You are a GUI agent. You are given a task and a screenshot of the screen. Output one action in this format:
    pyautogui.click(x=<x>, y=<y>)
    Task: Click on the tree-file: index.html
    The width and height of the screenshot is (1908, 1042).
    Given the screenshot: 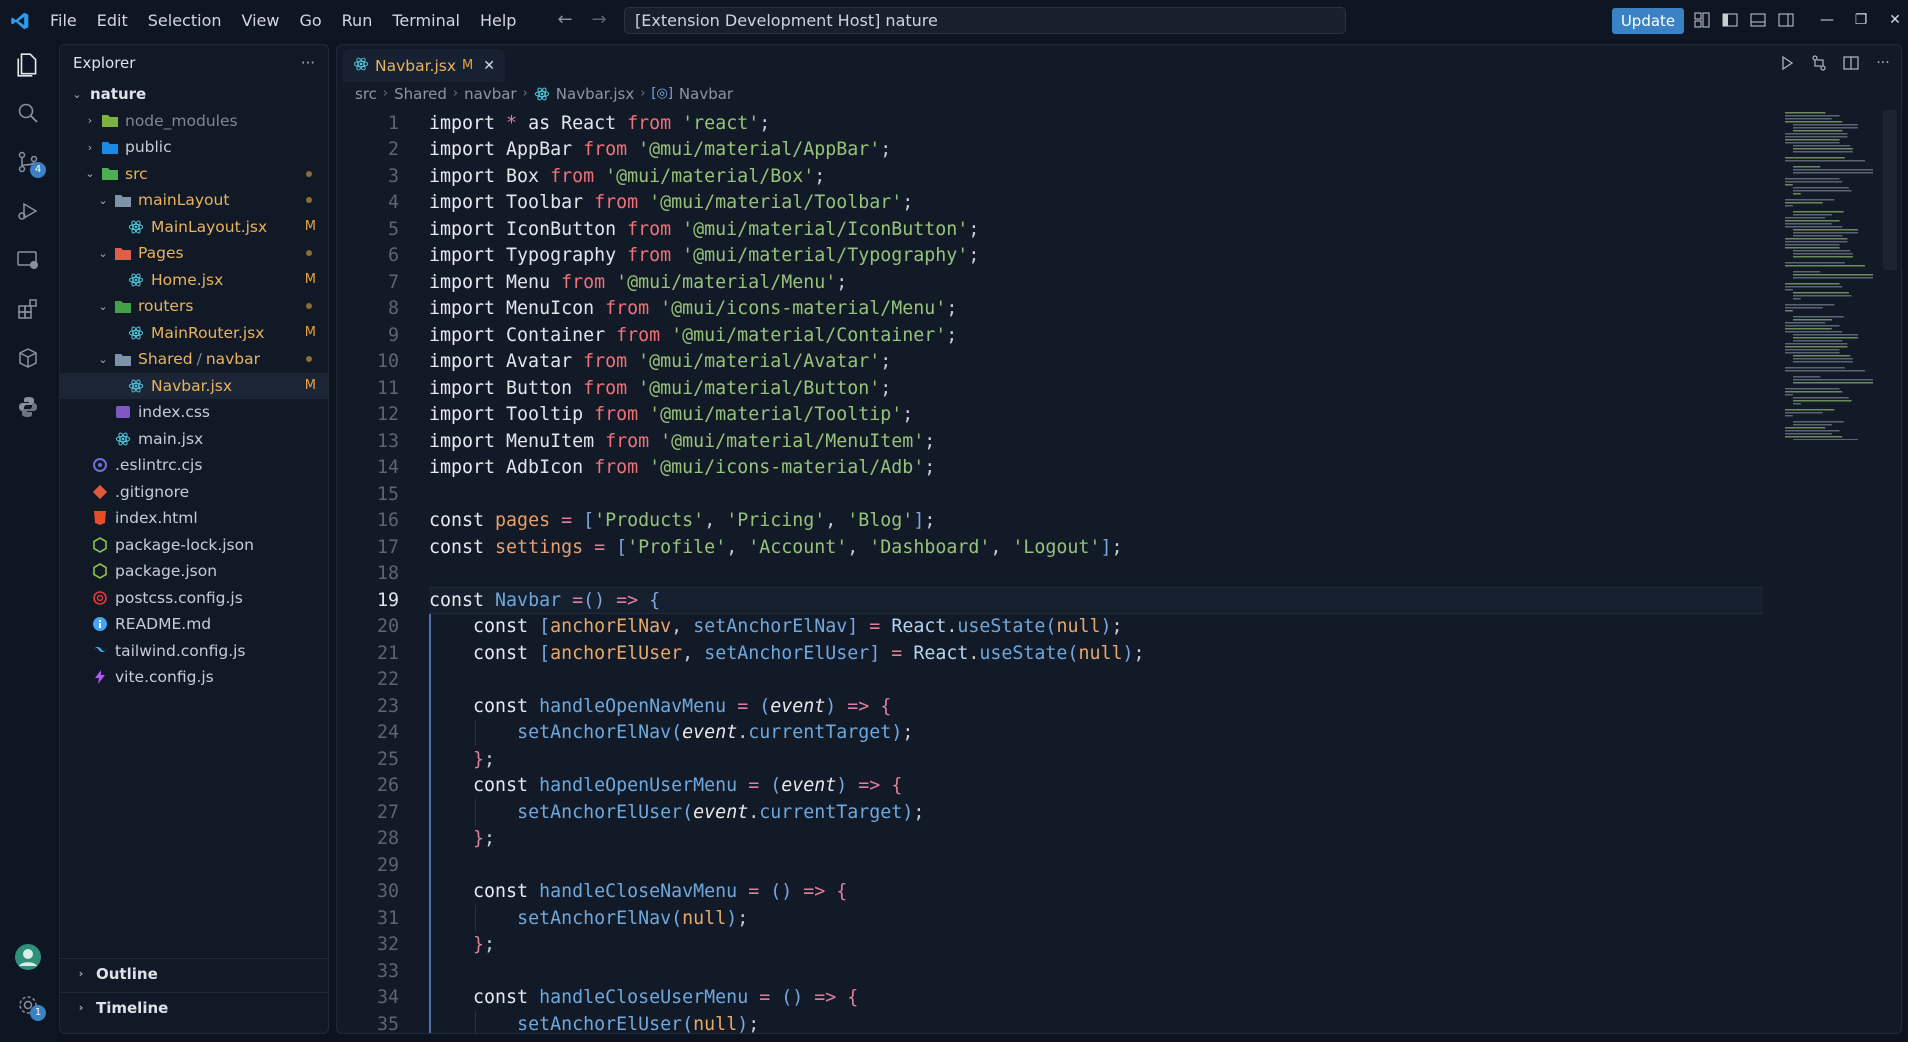 What is the action you would take?
    pyautogui.click(x=194, y=518)
    